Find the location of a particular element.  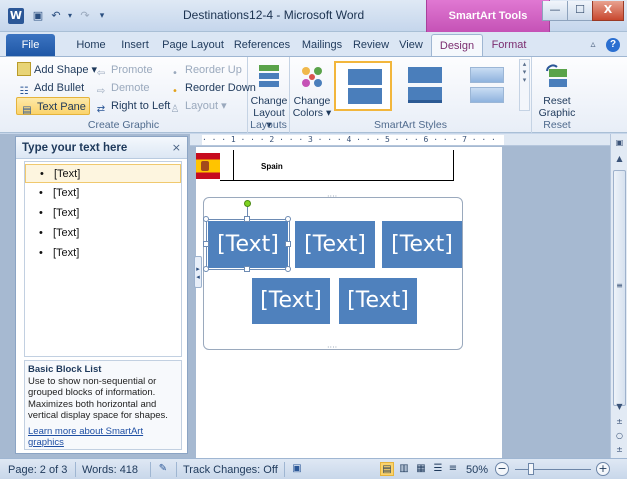

text-pane-icon: ▤ is located at coordinates (27, 110).